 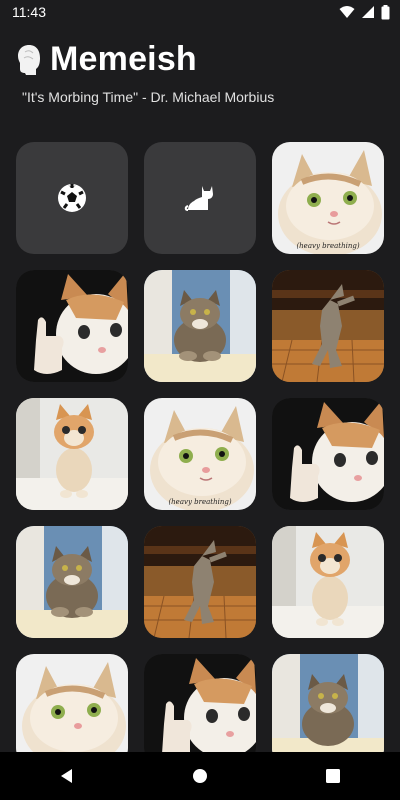 What do you see at coordinates (200, 12) in the screenshot?
I see `status-bar: 11:43` at bounding box center [200, 12].